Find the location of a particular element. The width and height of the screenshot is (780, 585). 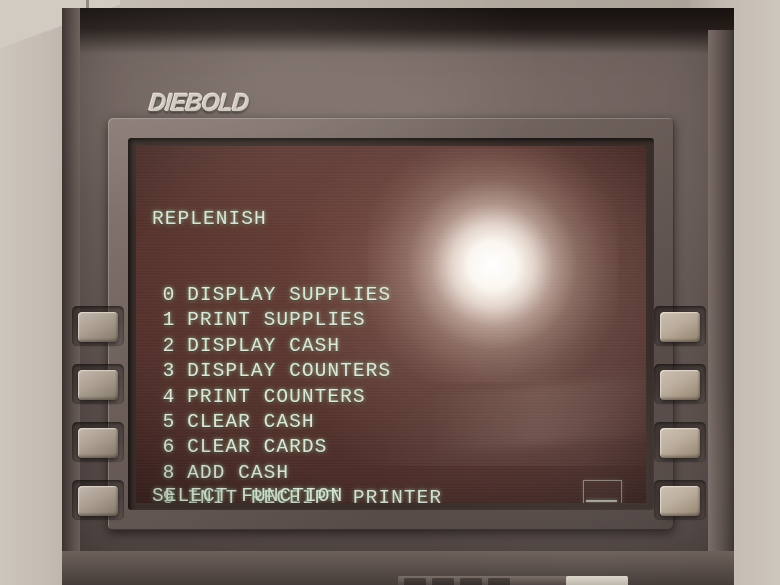

menu-item-label: CLEAR CASH is located at coordinates (251, 422).